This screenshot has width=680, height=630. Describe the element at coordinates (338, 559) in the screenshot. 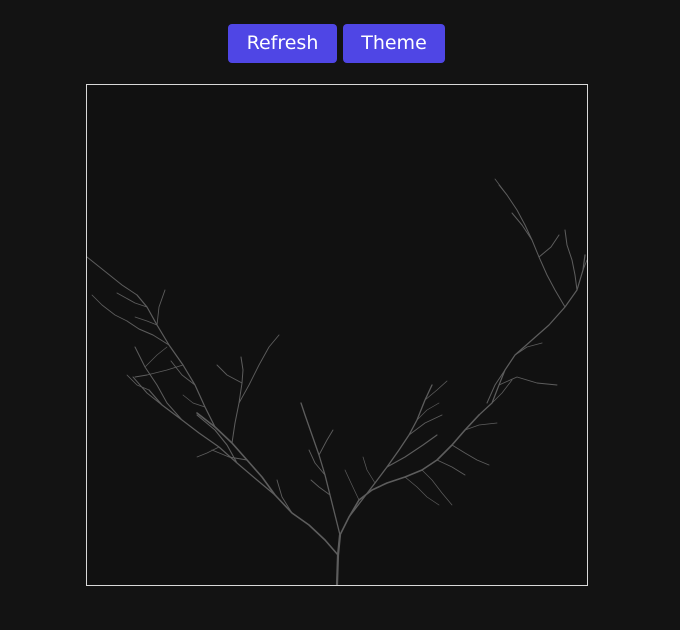

I see `trunk` at that location.